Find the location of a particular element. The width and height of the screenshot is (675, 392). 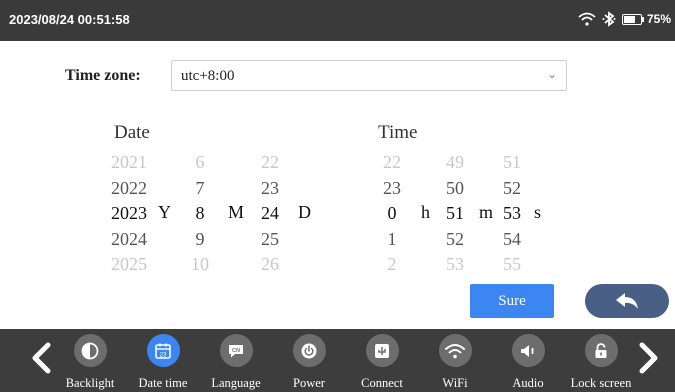

toolbar-item-label: Language is located at coordinates (236, 383).